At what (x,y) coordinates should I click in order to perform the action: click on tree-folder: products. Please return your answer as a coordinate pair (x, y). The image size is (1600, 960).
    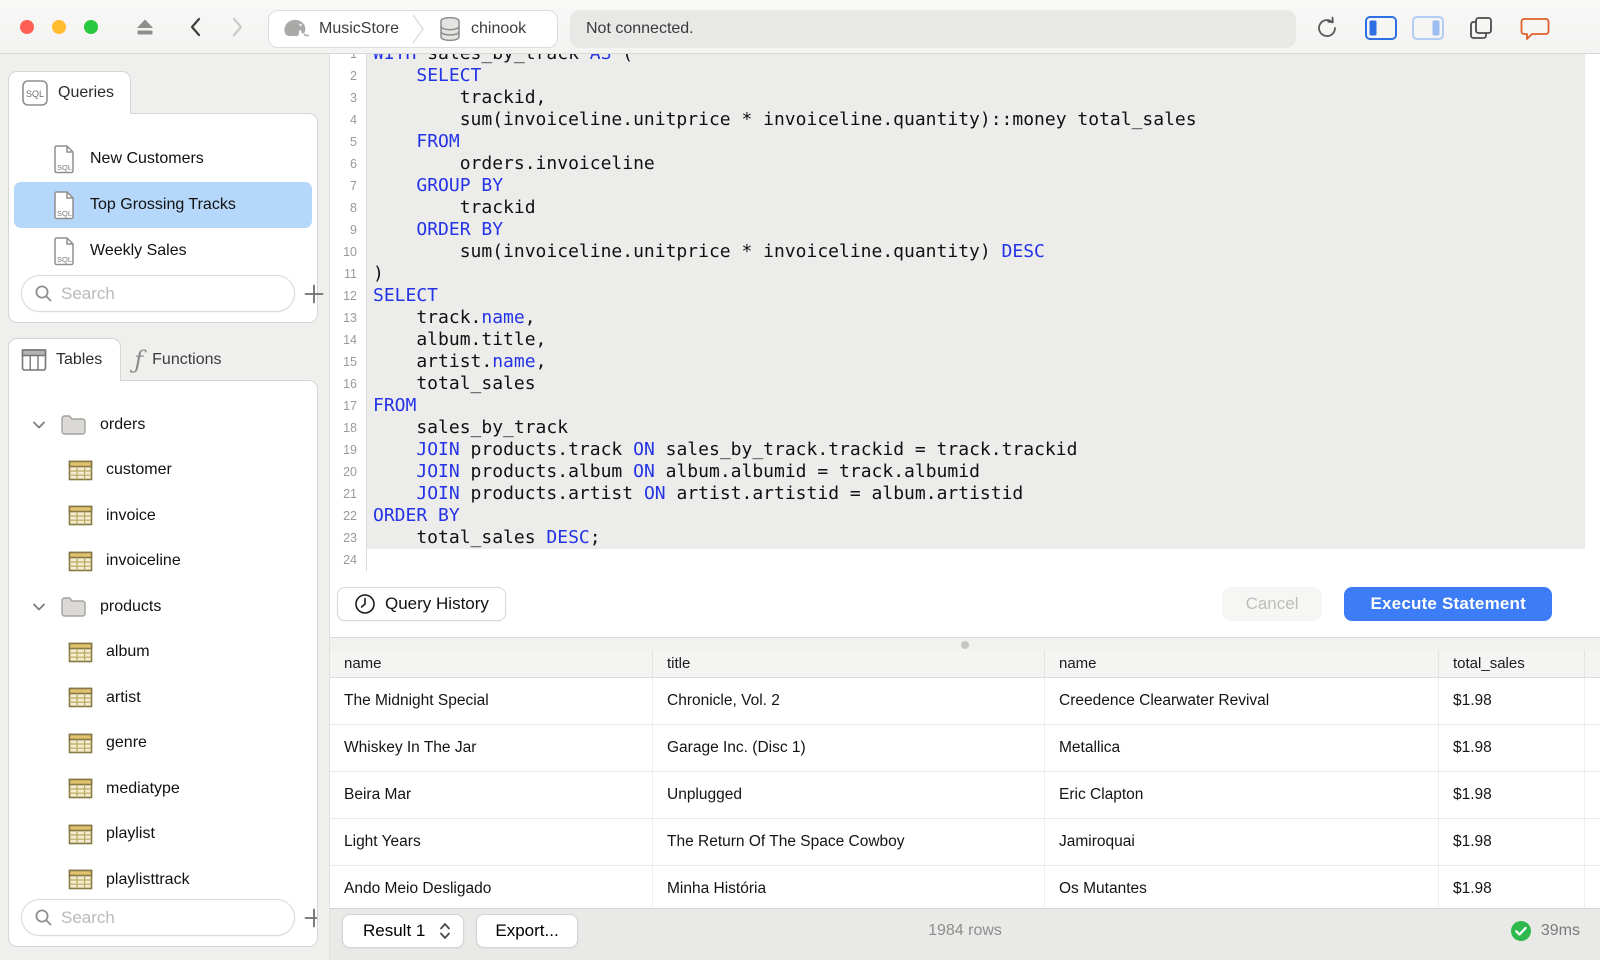
    Looking at the image, I should click on (163, 607).